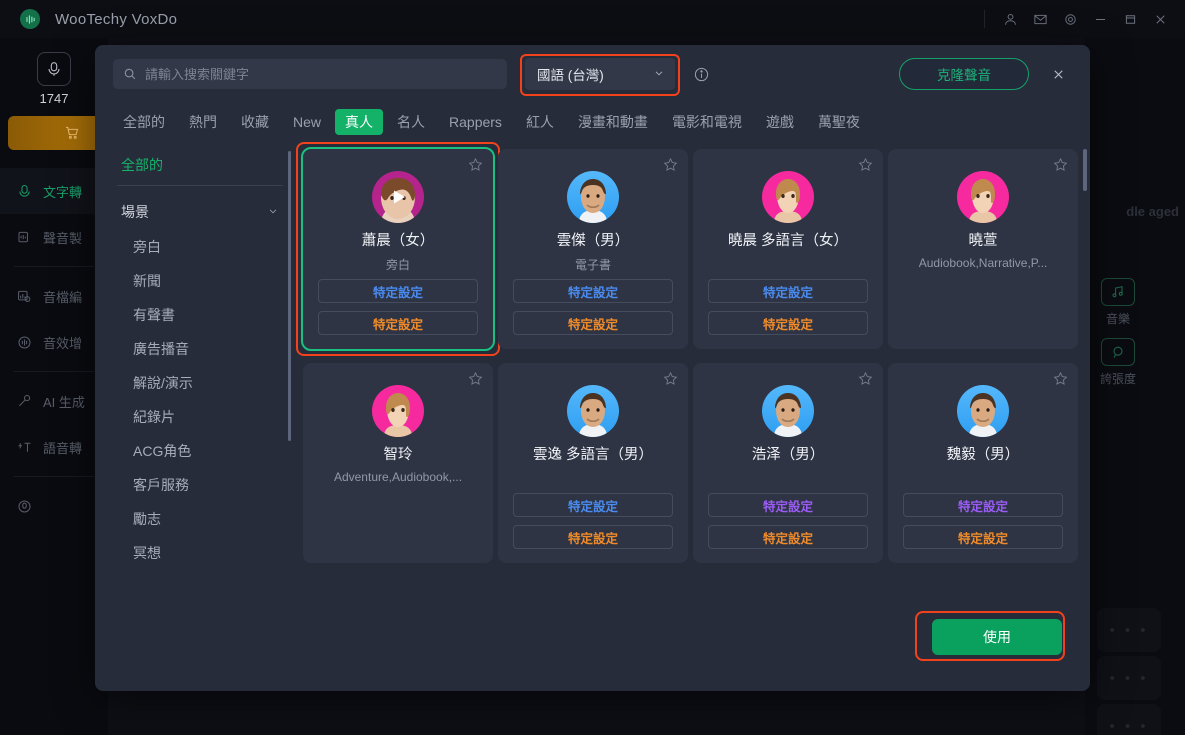  Describe the element at coordinates (788, 241) in the screenshot. I see `voice-name: 曉晨 多語言（女）` at that location.